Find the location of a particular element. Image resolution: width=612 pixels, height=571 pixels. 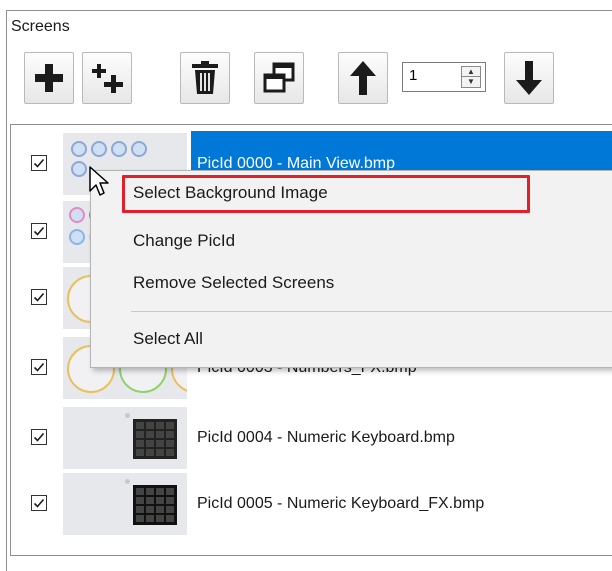

spin-down-icon: ▼ is located at coordinates (471, 82).